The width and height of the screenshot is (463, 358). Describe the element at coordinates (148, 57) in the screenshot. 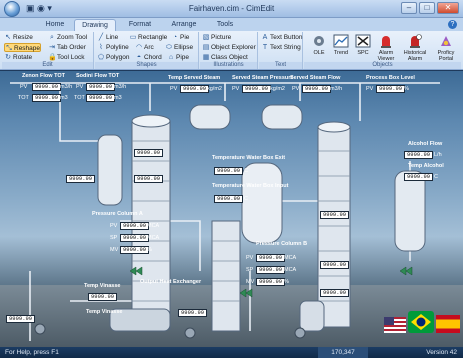

I see `chord-button: ◓ Chord` at that location.